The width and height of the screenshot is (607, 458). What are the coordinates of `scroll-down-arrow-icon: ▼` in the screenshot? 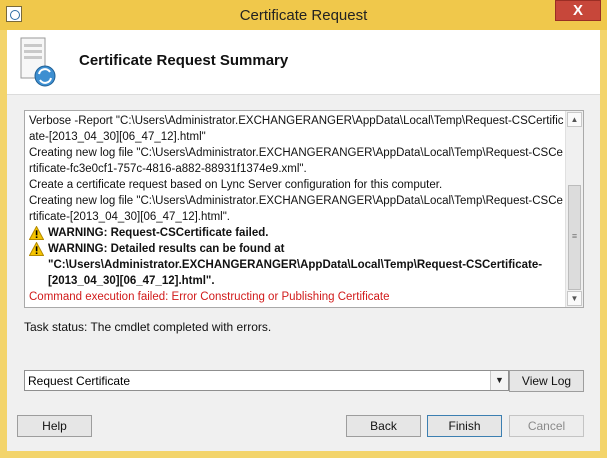 It's located at (574, 298).